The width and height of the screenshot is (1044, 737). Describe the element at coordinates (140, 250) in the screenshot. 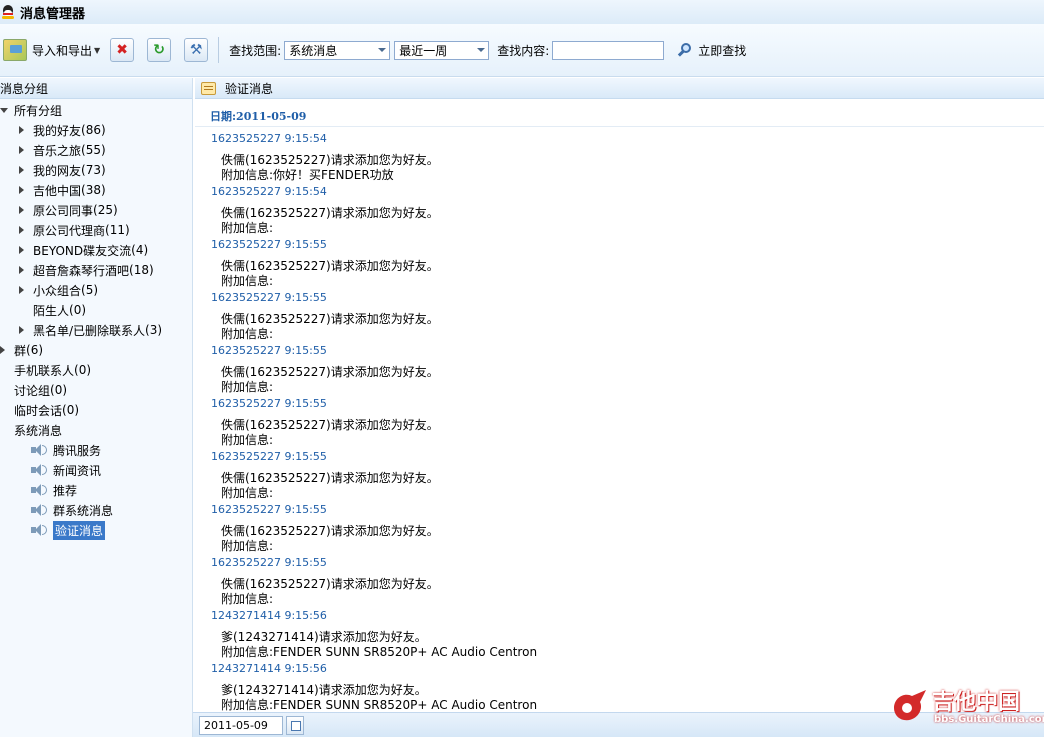

I see `group-count: (4)` at that location.